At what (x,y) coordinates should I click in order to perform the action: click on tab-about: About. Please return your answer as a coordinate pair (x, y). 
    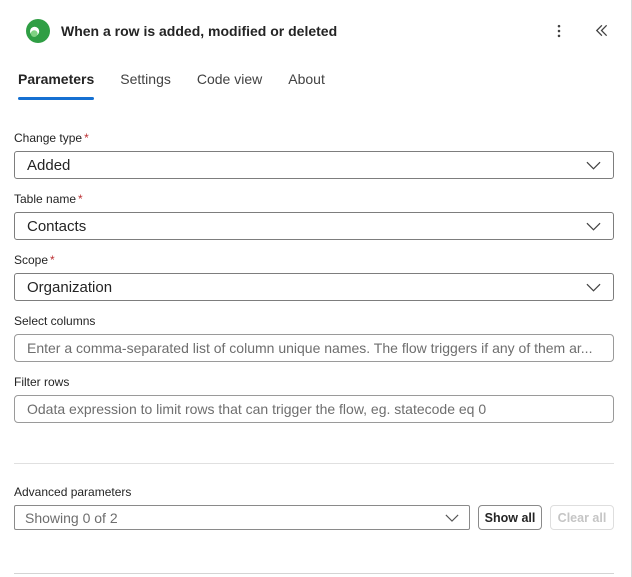
    Looking at the image, I should click on (306, 85).